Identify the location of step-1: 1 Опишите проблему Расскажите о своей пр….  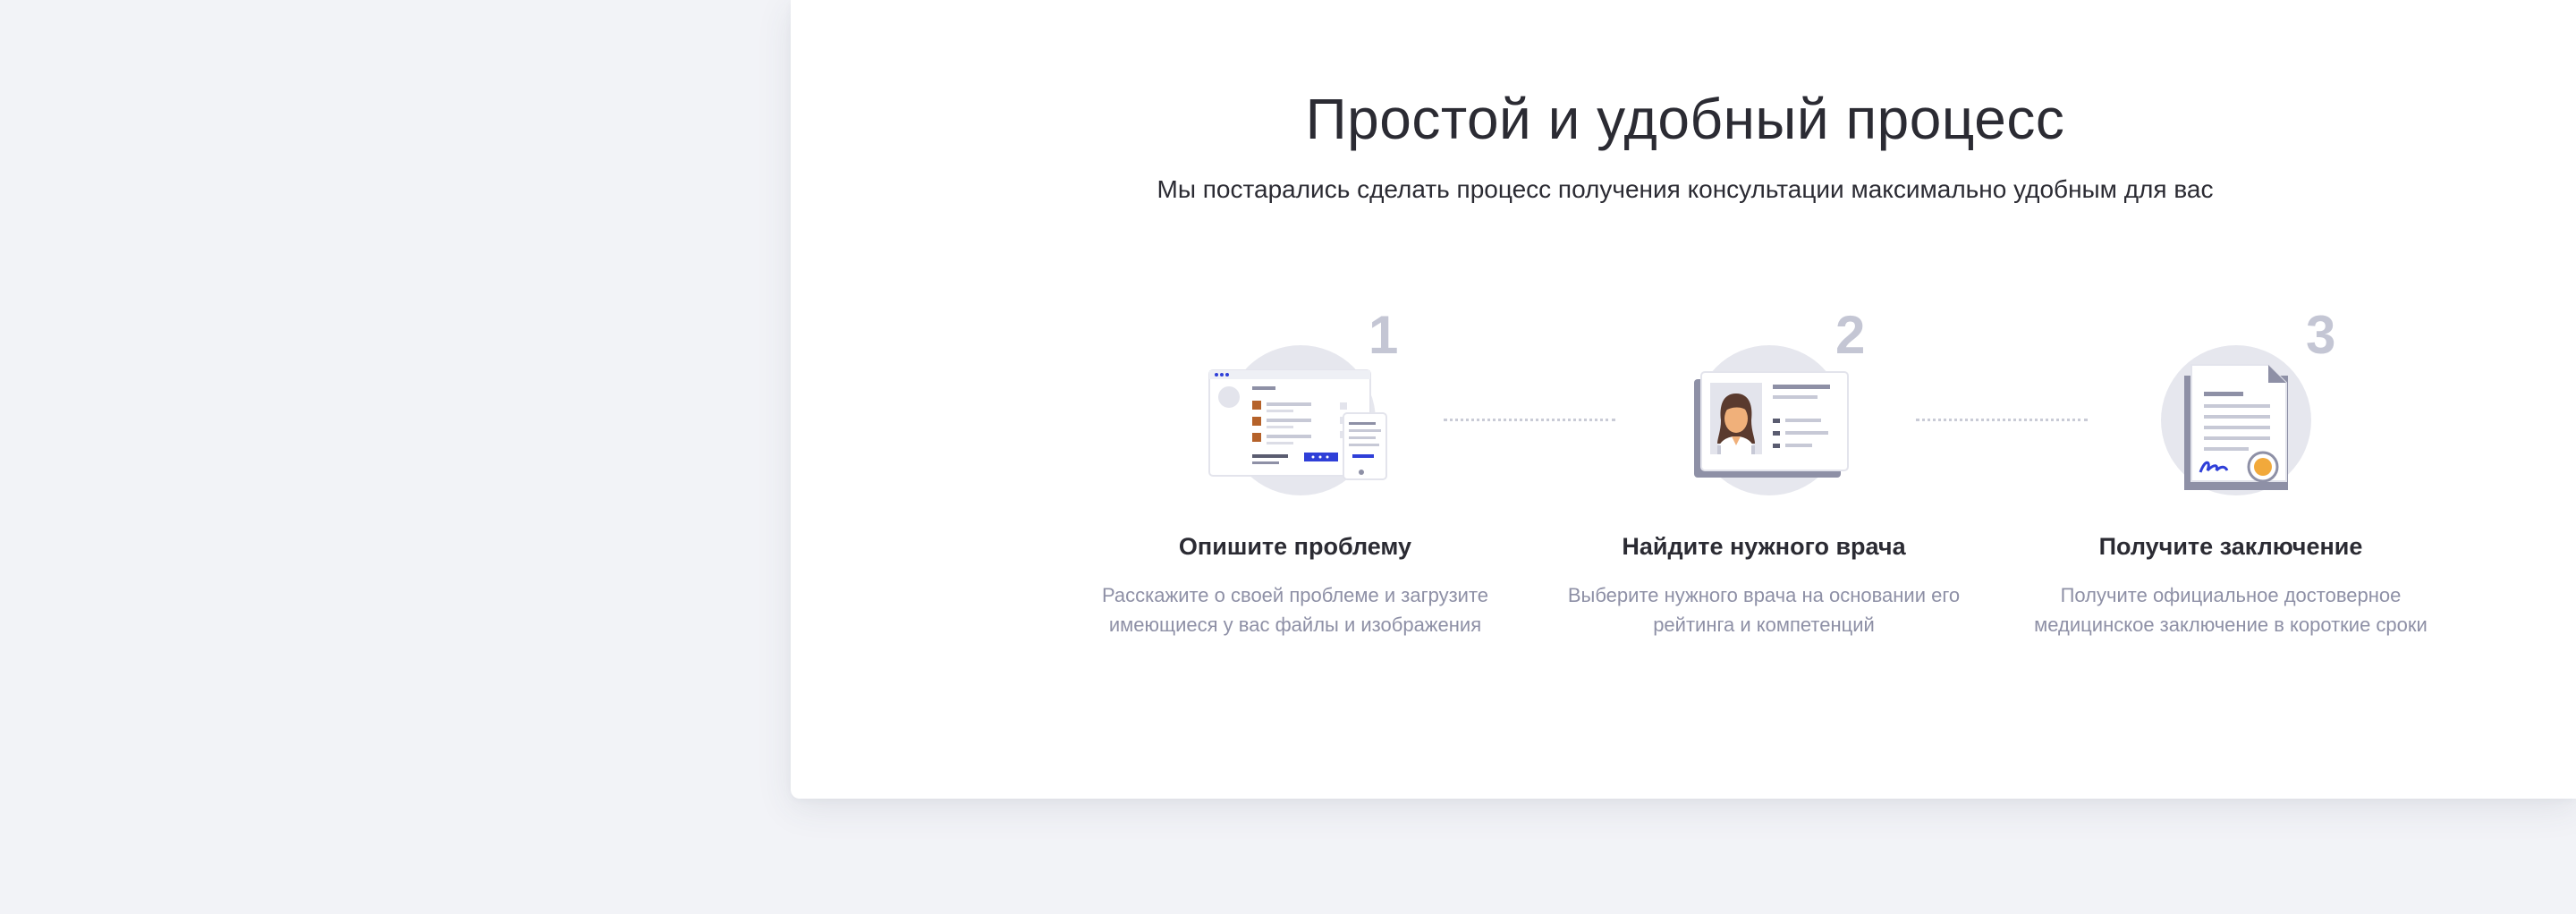
(1295, 471).